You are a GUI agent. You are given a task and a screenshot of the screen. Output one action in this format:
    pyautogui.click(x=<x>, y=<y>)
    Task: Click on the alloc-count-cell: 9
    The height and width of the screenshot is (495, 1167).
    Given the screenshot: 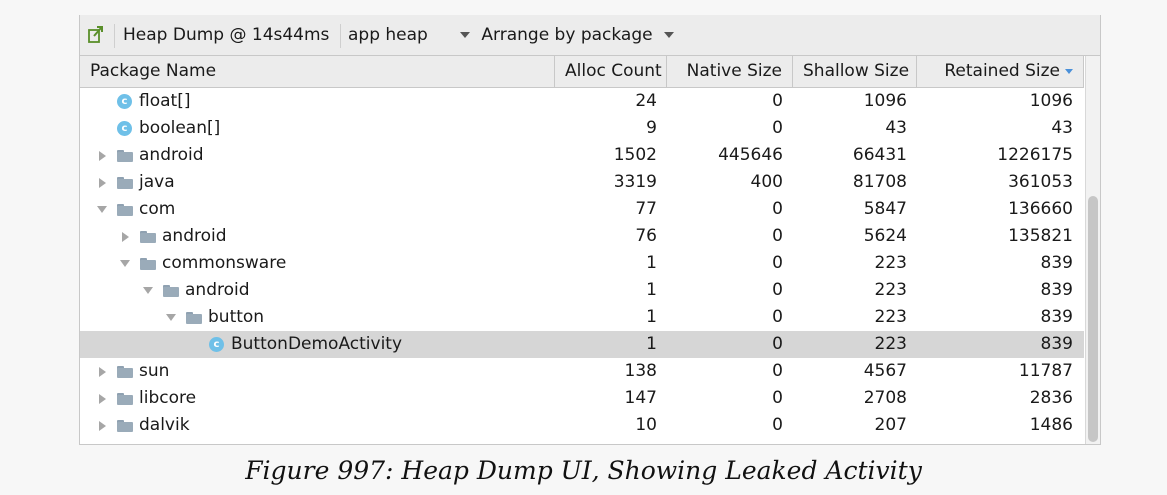 What is the action you would take?
    pyautogui.click(x=651, y=128)
    